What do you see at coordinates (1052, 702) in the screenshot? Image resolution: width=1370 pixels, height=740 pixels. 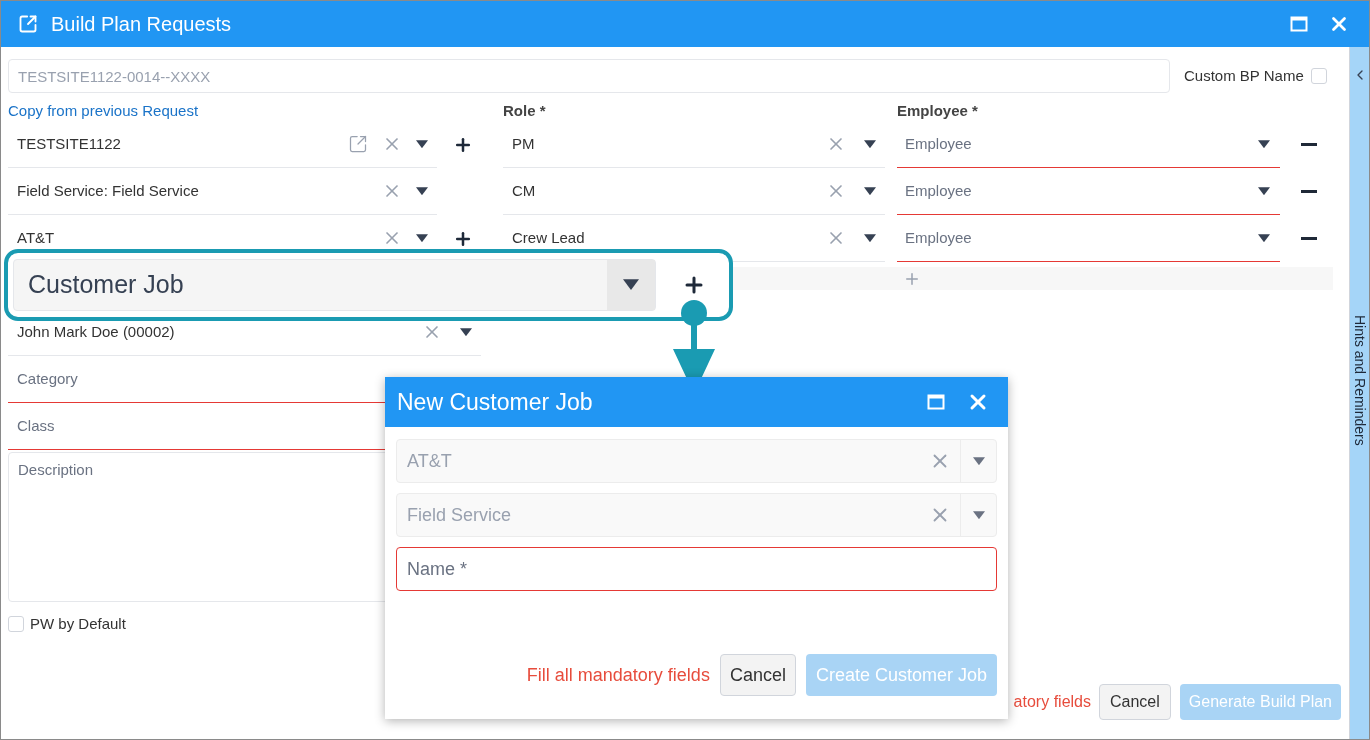 I see `validation-message: atory fields` at bounding box center [1052, 702].